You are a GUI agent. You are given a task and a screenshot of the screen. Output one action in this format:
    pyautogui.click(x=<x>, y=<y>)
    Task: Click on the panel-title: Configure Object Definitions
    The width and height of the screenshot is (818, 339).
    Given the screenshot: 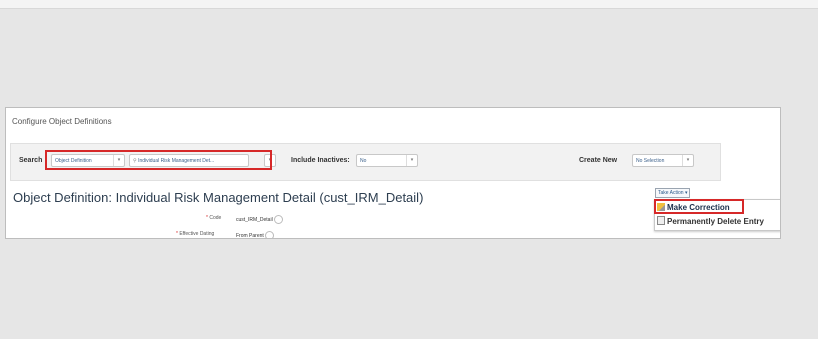 What is the action you would take?
    pyautogui.click(x=62, y=121)
    